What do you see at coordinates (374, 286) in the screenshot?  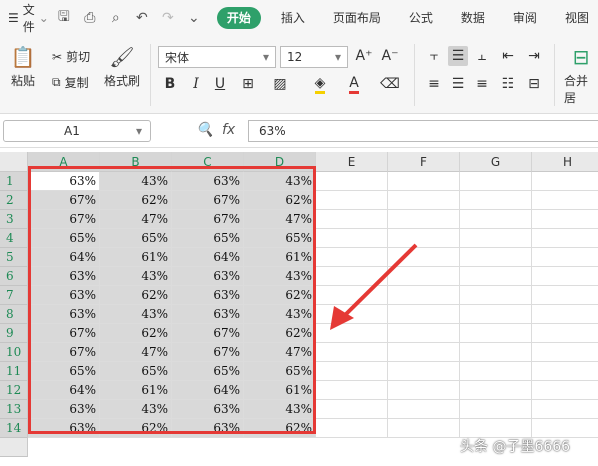 I see `annotation-arrow` at bounding box center [374, 286].